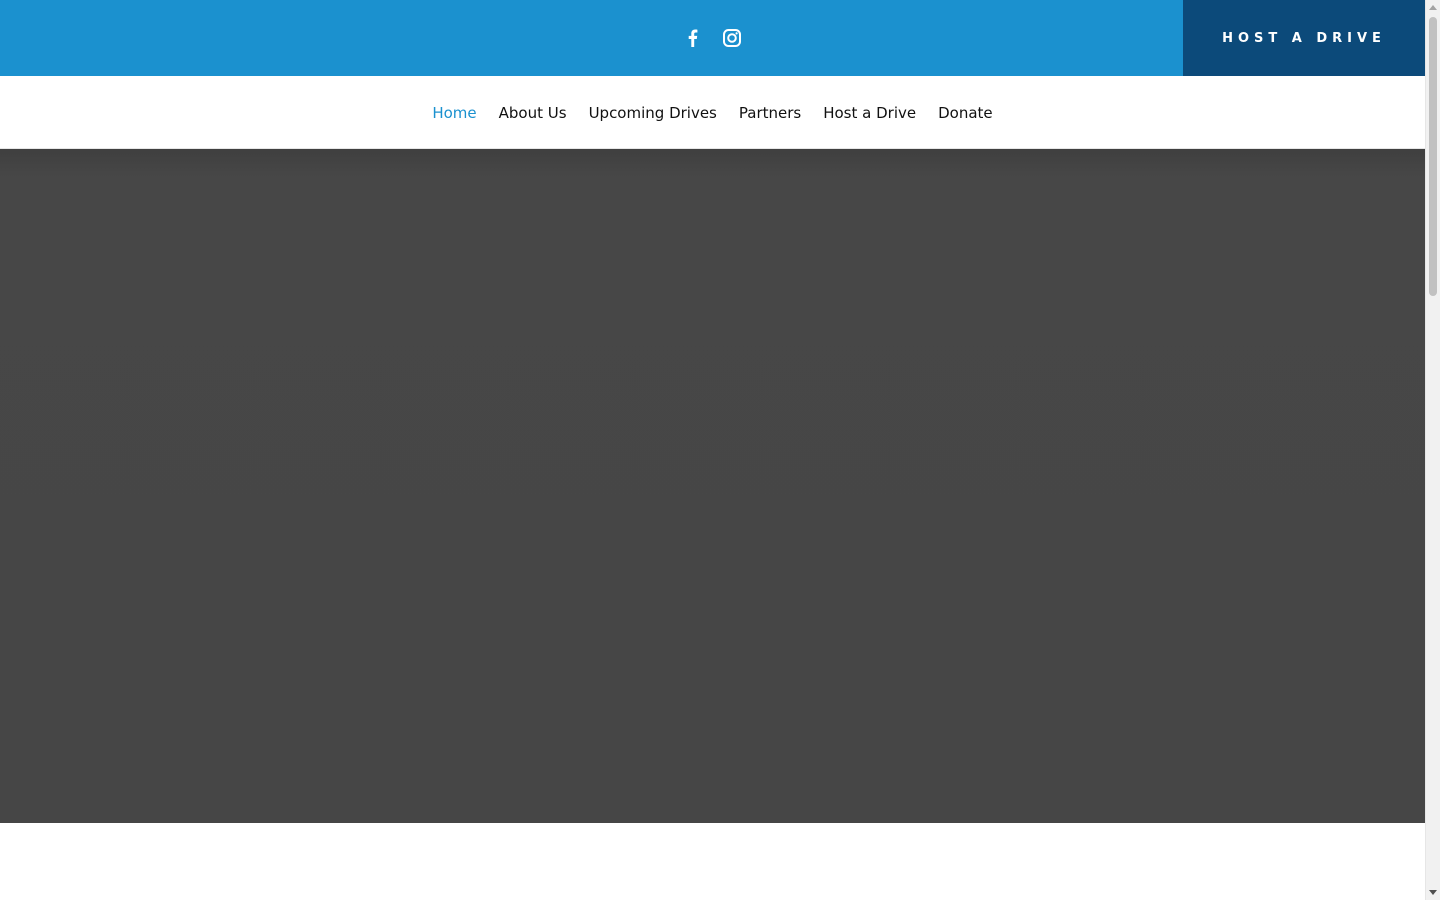  I want to click on nav-item-about-us: About Us, so click(533, 113).